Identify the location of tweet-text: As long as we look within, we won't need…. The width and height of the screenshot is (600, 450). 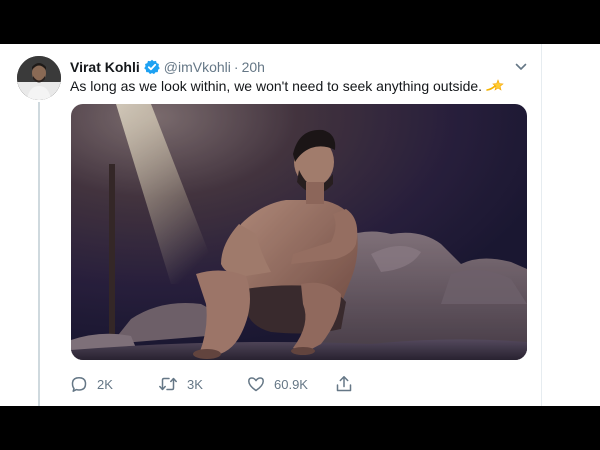
(276, 86).